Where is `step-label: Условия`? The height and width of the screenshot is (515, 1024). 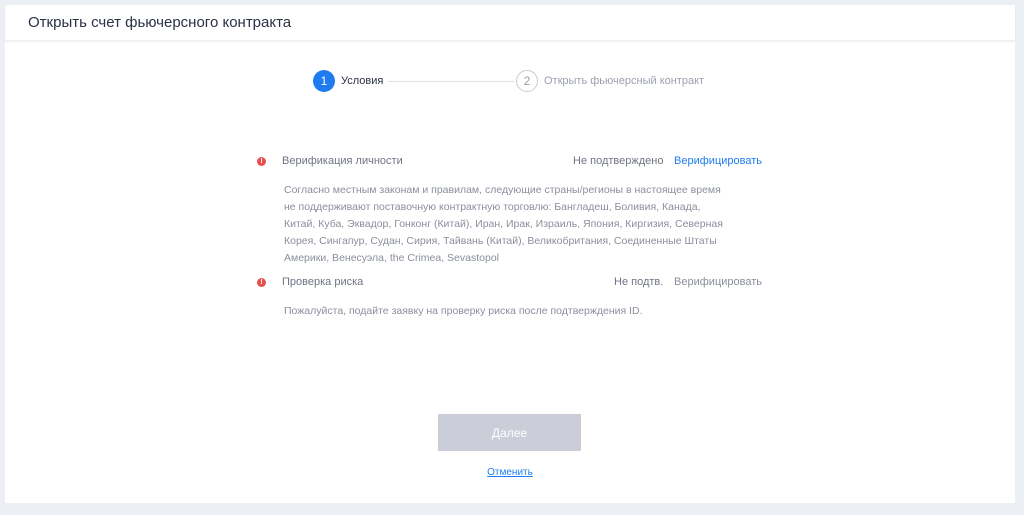 step-label: Условия is located at coordinates (362, 81).